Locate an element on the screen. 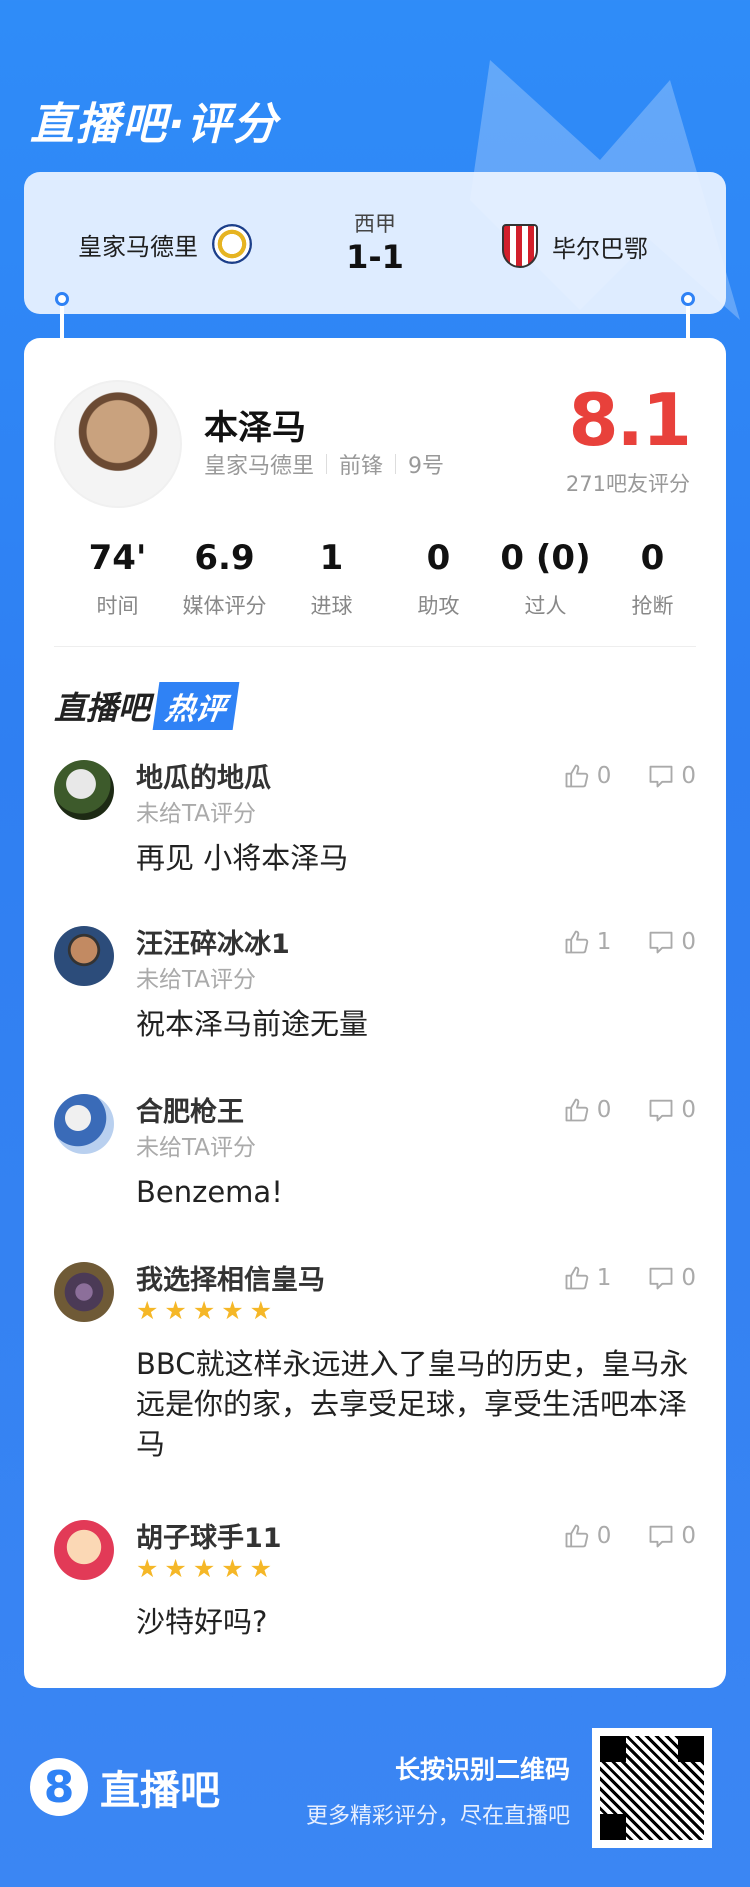 The width and height of the screenshot is (750, 1887). hot-comments-title: 直播吧 热评 is located at coordinates (147, 706).